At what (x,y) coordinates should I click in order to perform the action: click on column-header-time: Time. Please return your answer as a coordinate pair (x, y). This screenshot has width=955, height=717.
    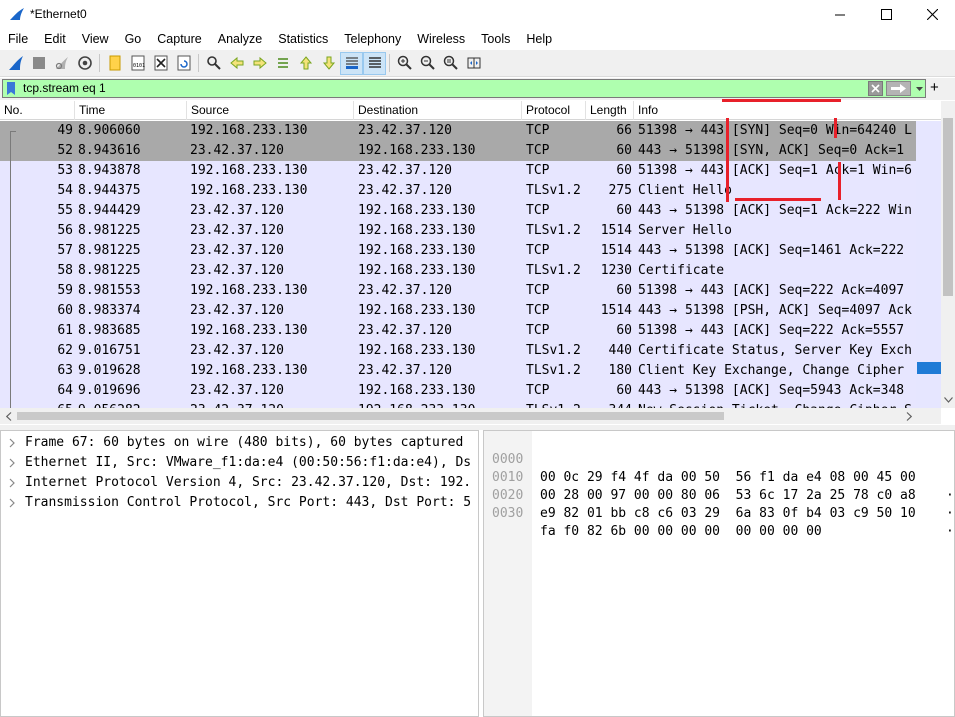
    Looking at the image, I should click on (131, 110).